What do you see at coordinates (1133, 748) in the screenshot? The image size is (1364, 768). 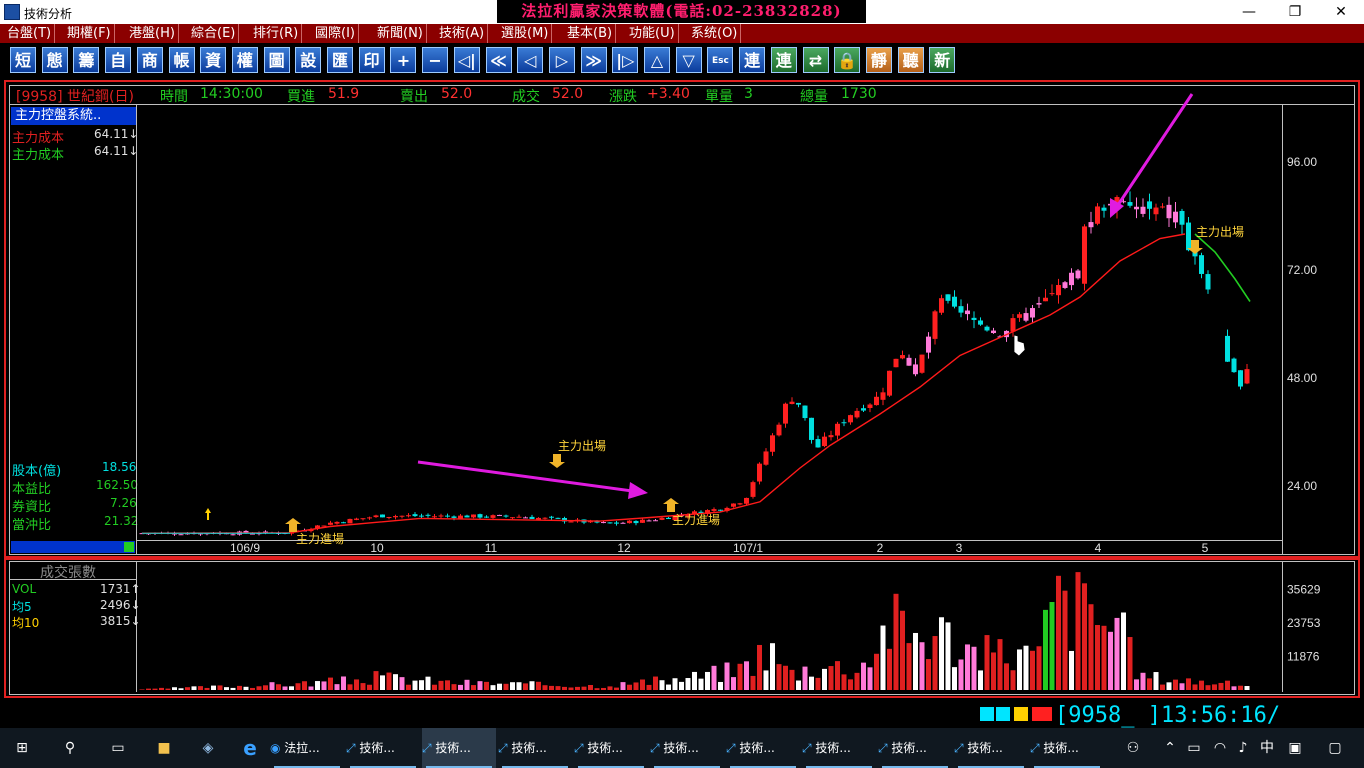 I see `people-icon: ⚇` at bounding box center [1133, 748].